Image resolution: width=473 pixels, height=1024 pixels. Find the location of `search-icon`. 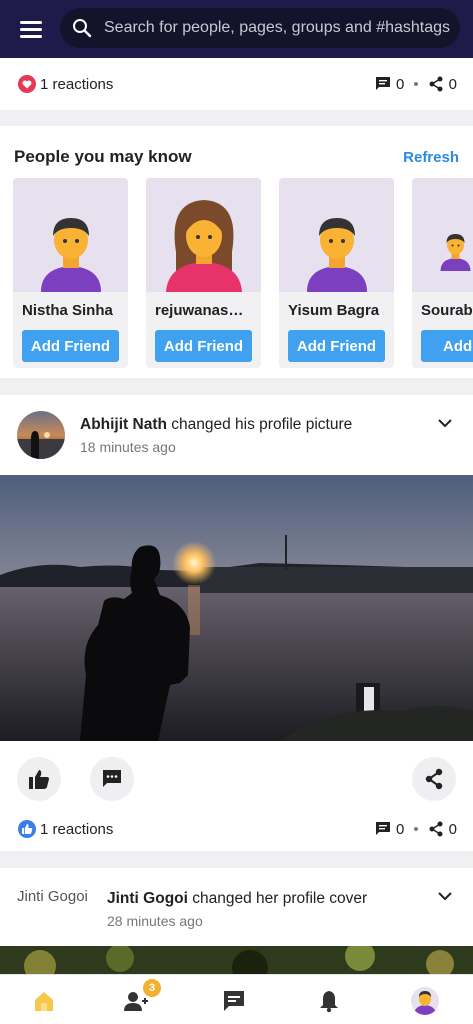

search-icon is located at coordinates (82, 28).